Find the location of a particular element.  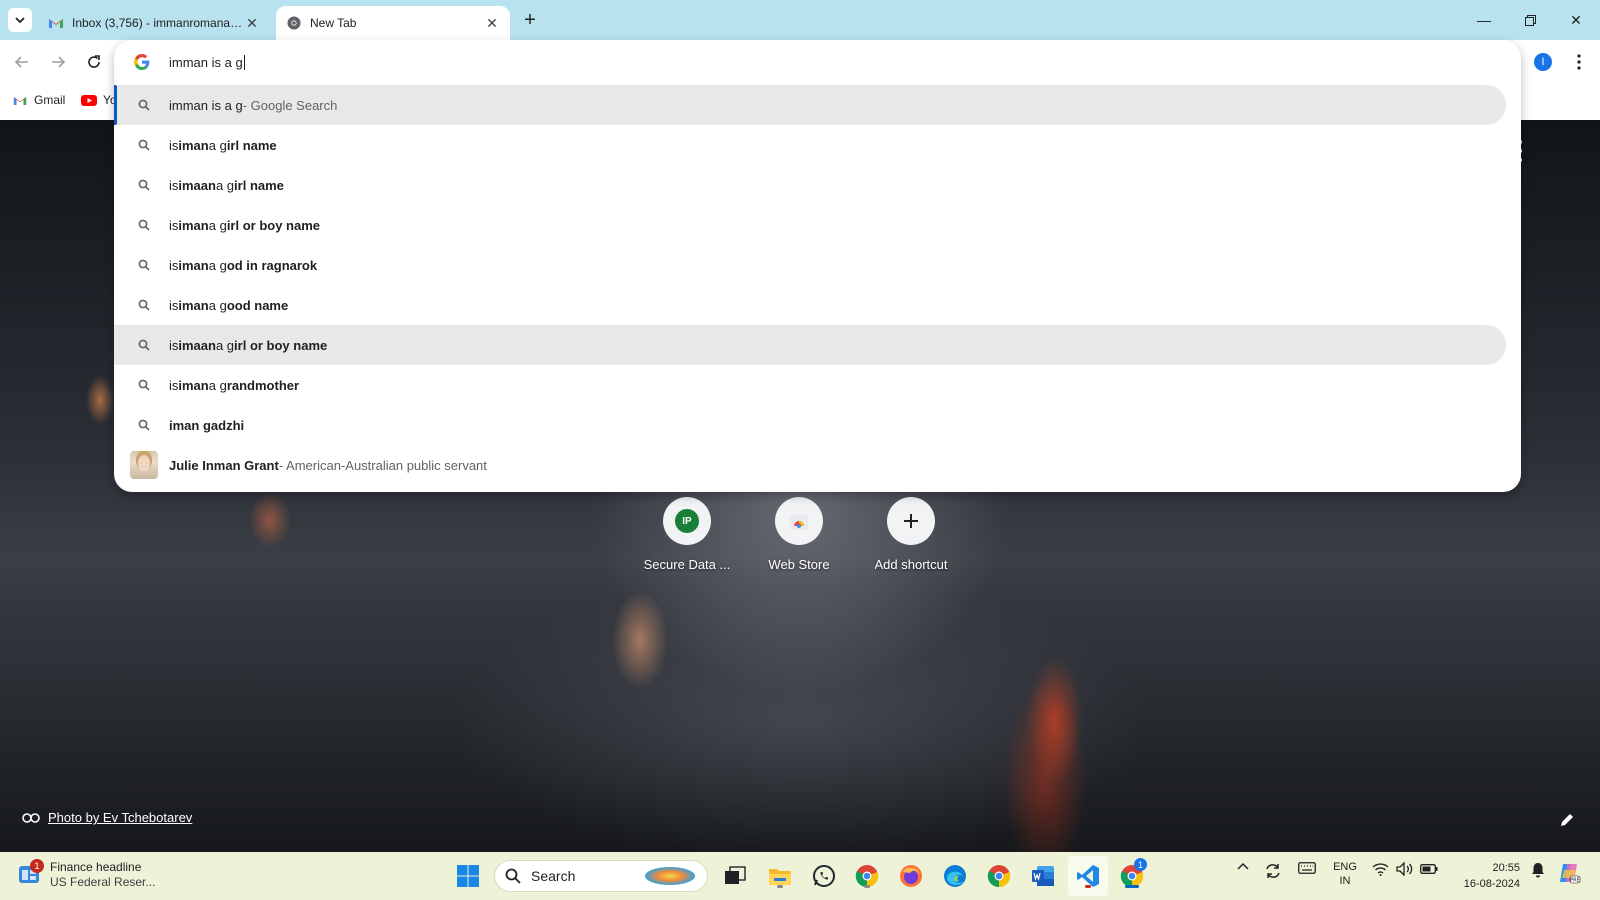

suggestion-text: iman gadzhi is located at coordinates (207, 425).